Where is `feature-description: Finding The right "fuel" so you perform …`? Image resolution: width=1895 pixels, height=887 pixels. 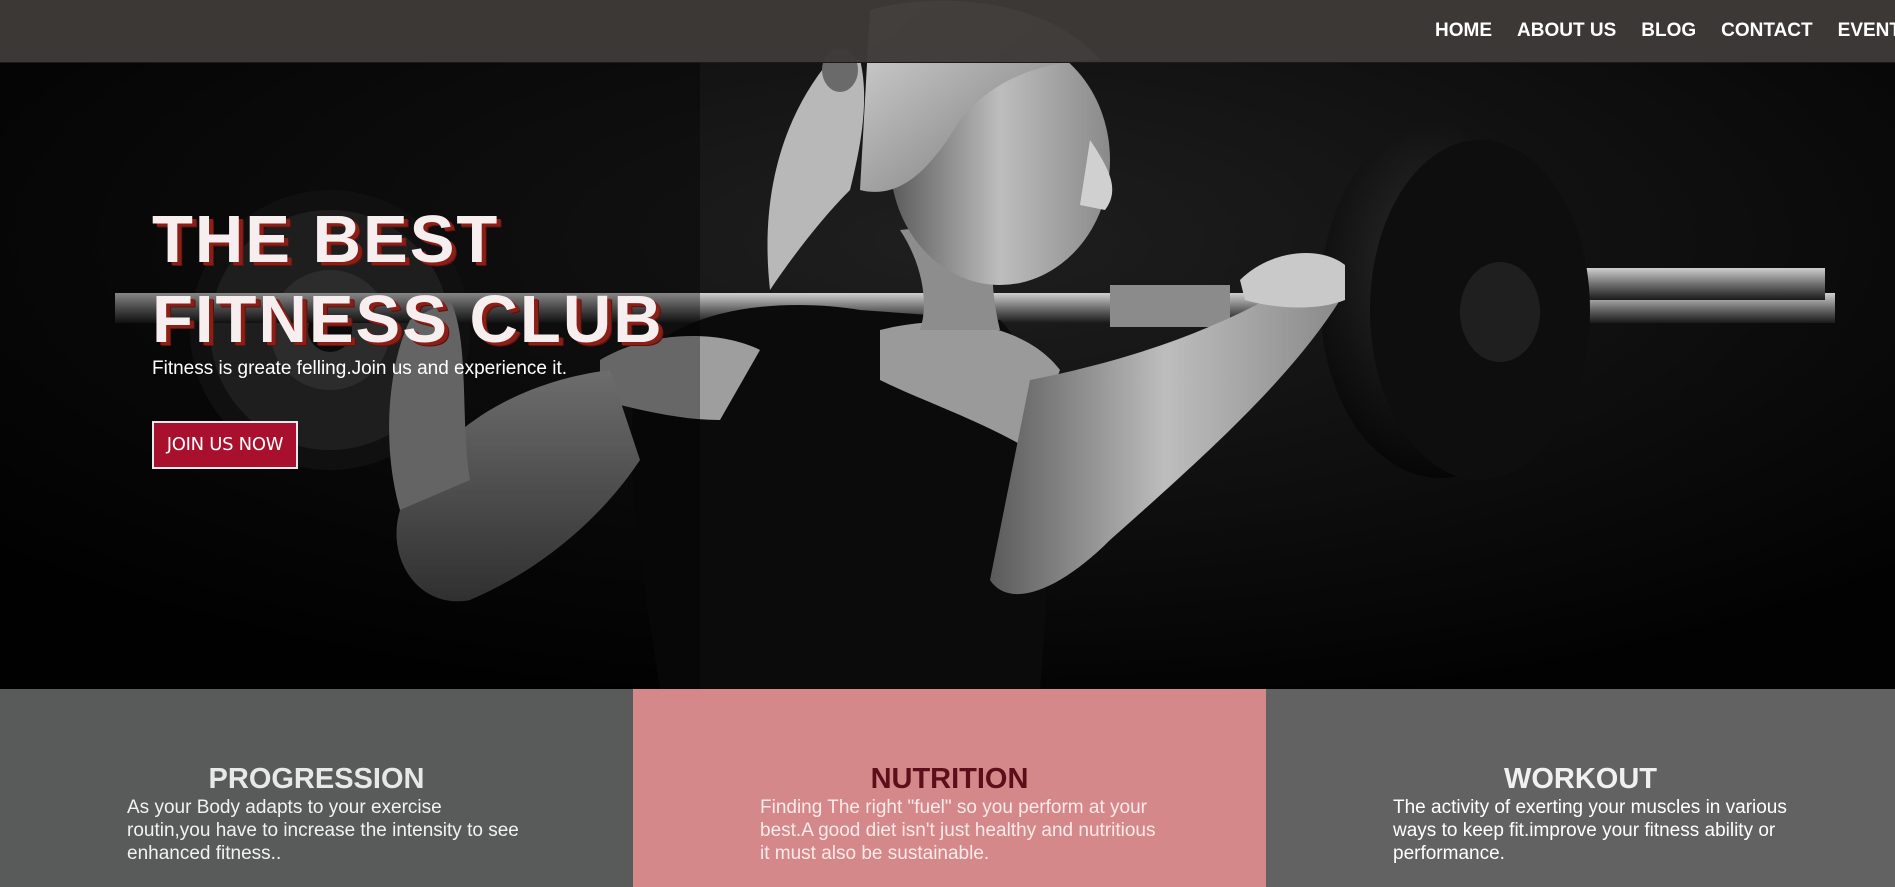
feature-description: Finding The right "fuel" so you perform … is located at coordinates (958, 830).